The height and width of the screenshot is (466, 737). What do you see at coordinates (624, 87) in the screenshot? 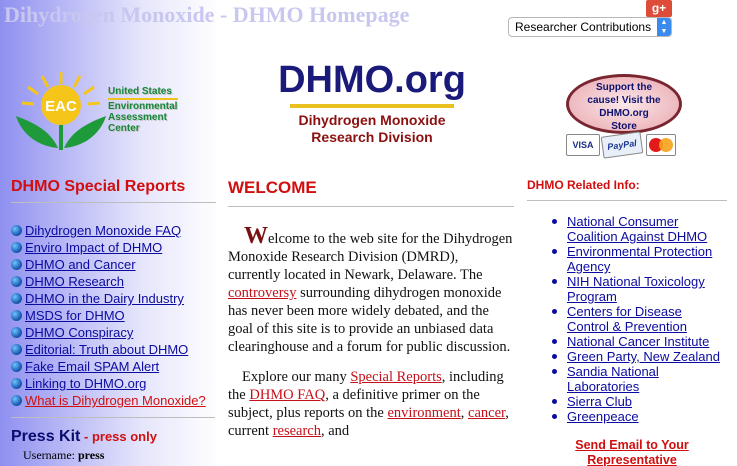
I see `store-line1: Support the` at bounding box center [624, 87].